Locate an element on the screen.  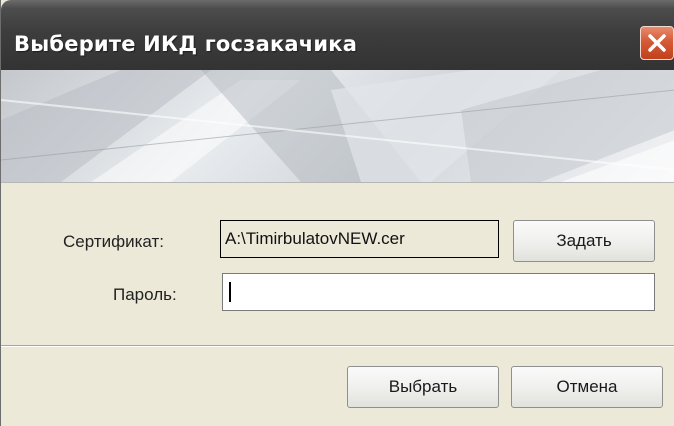
password-label: Пароль: is located at coordinates (145, 294).